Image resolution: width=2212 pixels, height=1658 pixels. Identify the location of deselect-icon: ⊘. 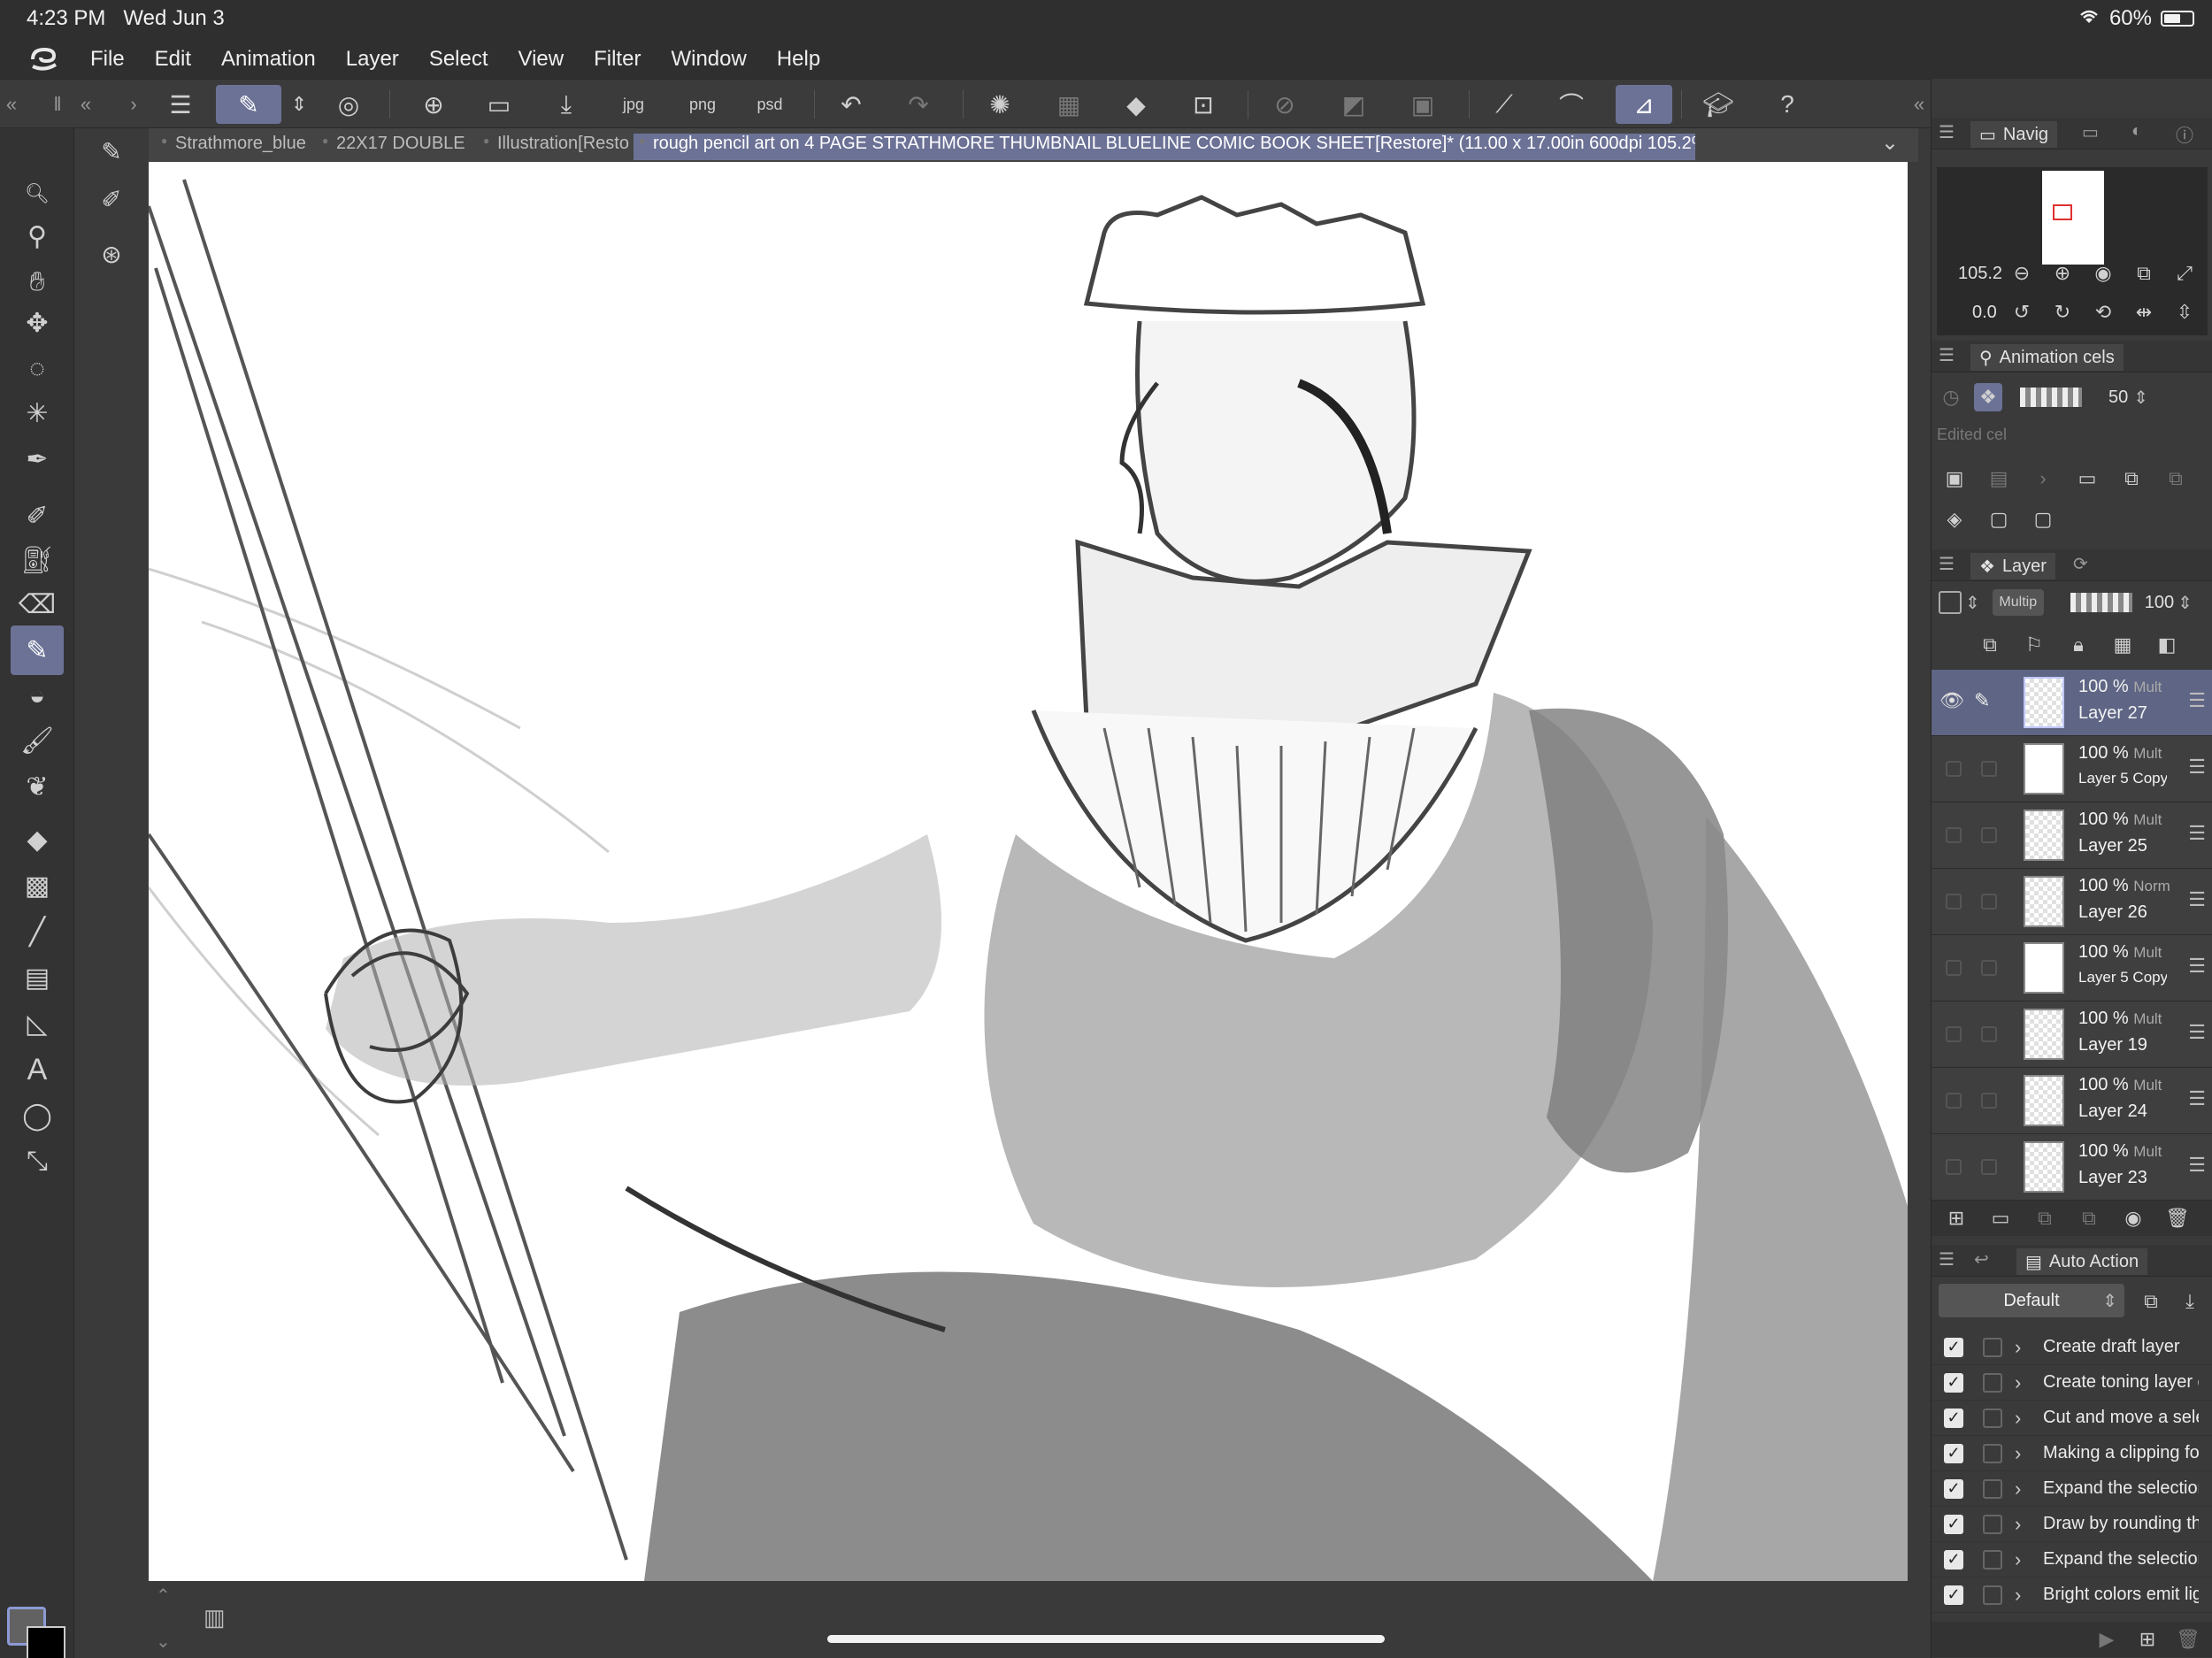
(1284, 105).